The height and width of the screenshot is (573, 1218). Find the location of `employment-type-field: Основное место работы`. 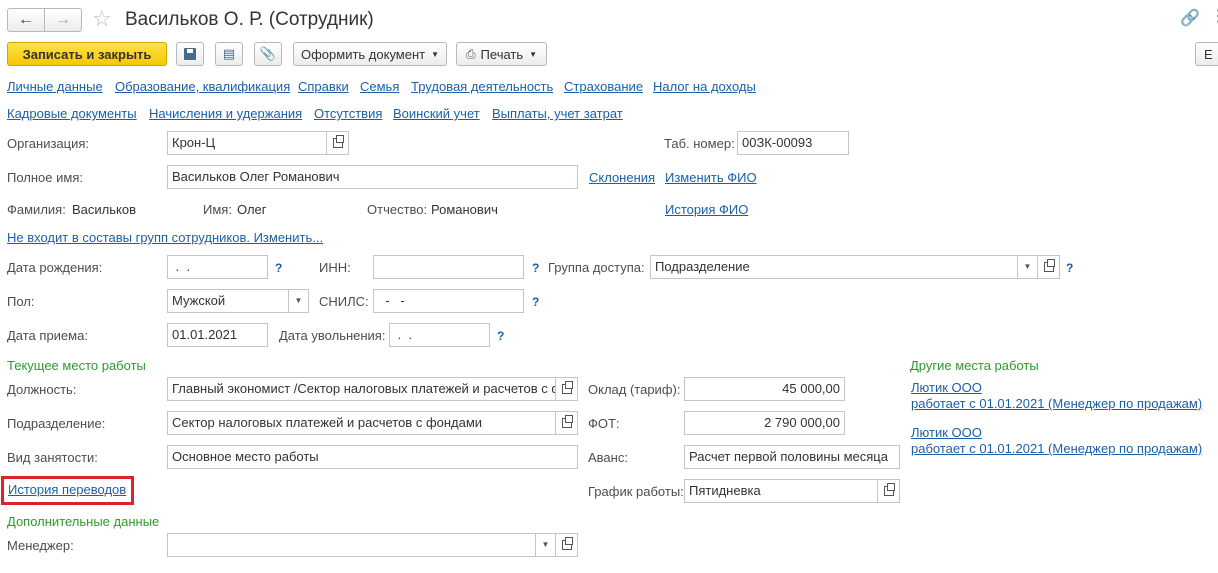

employment-type-field: Основное место работы is located at coordinates (372, 457).